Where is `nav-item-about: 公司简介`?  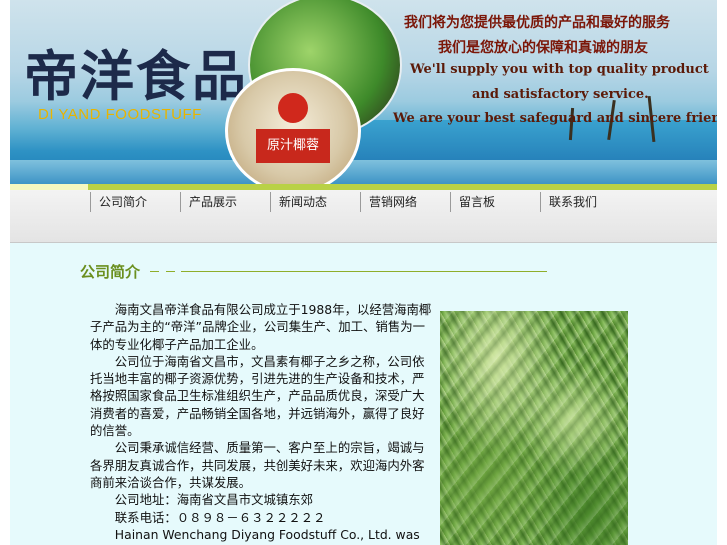
nav-item-about: 公司简介 is located at coordinates (118, 202).